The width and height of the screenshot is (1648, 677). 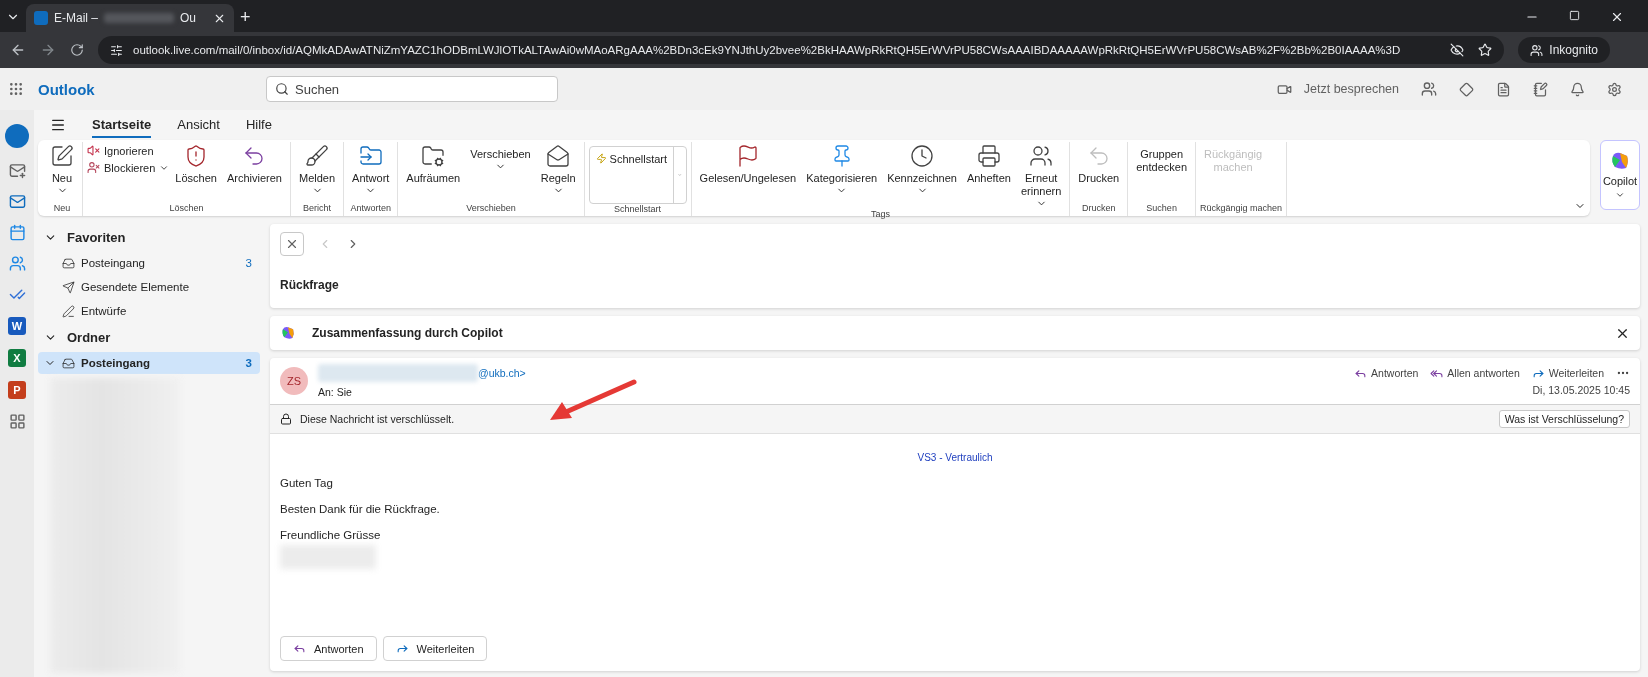 What do you see at coordinates (76, 18) in the screenshot?
I see `tab-title: E-Mail –` at bounding box center [76, 18].